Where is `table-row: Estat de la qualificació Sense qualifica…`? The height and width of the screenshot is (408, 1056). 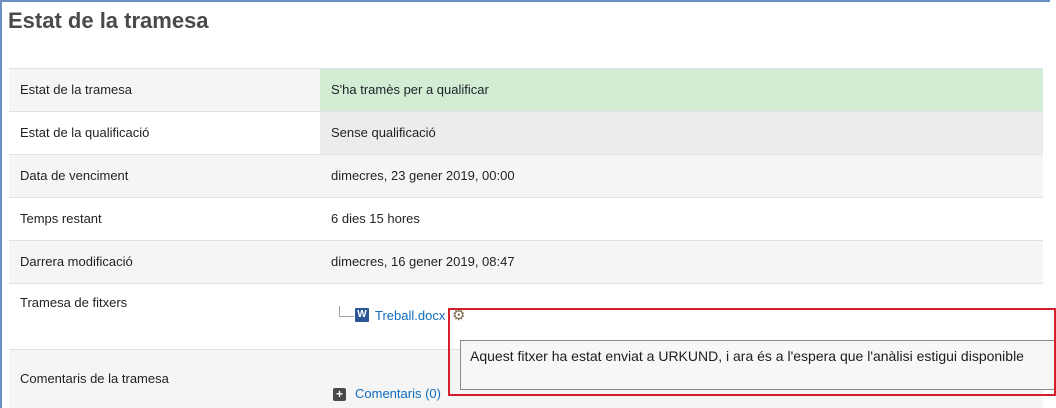 table-row: Estat de la qualificació Sense qualifica… is located at coordinates (526, 132).